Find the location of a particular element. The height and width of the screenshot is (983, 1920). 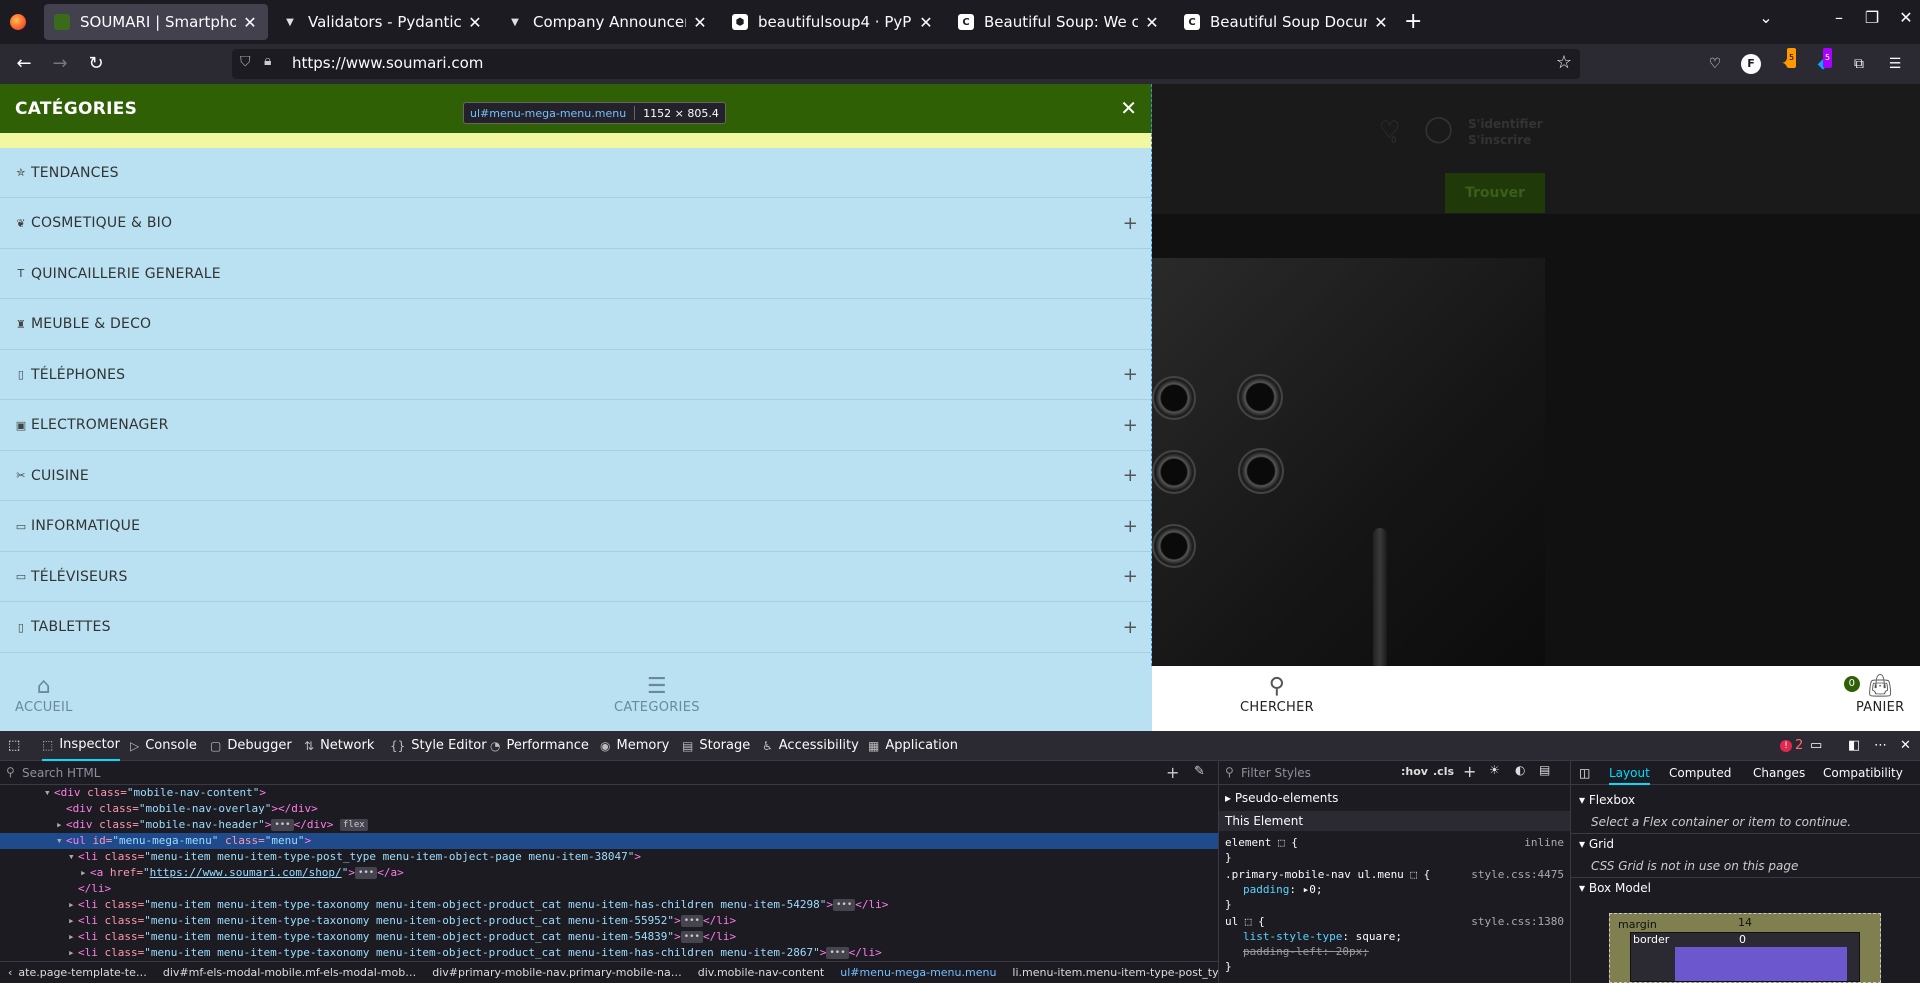

light-mode-icon: ☀ is located at coordinates (1494, 770).